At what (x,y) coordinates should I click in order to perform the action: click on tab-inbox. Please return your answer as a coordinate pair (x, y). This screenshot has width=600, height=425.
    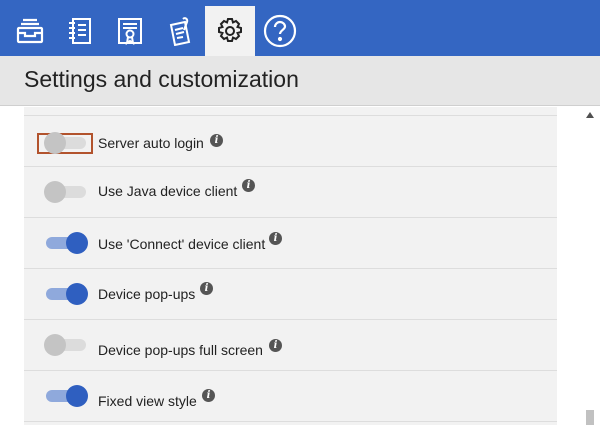
    Looking at the image, I should click on (30, 31).